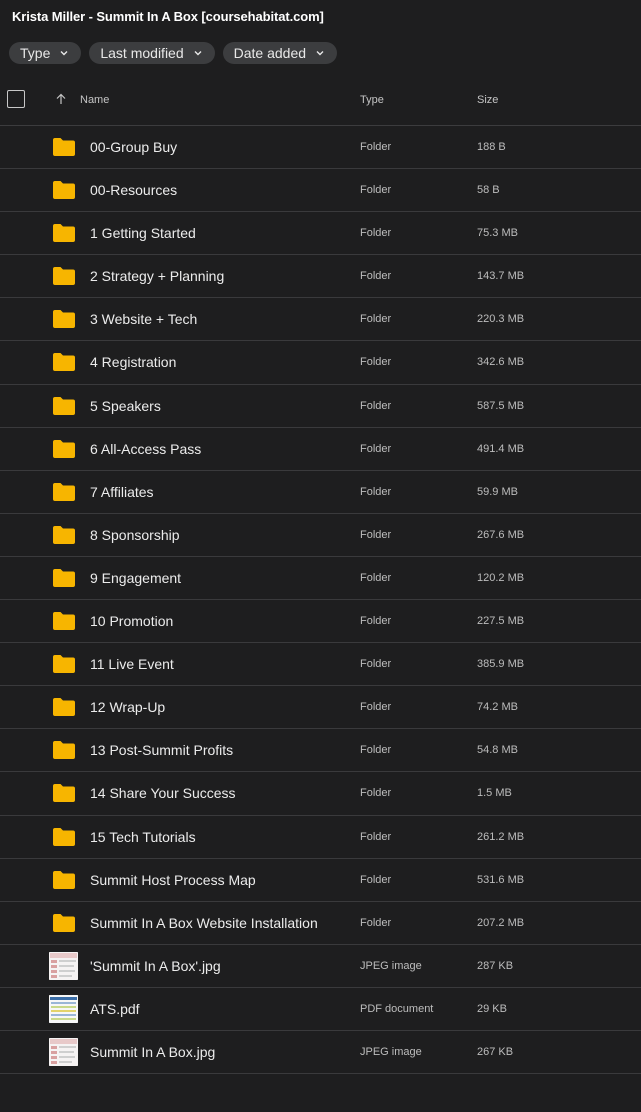 The height and width of the screenshot is (1112, 641). I want to click on table-row: 4 Registration Folder 342.6 MB, so click(320, 363).